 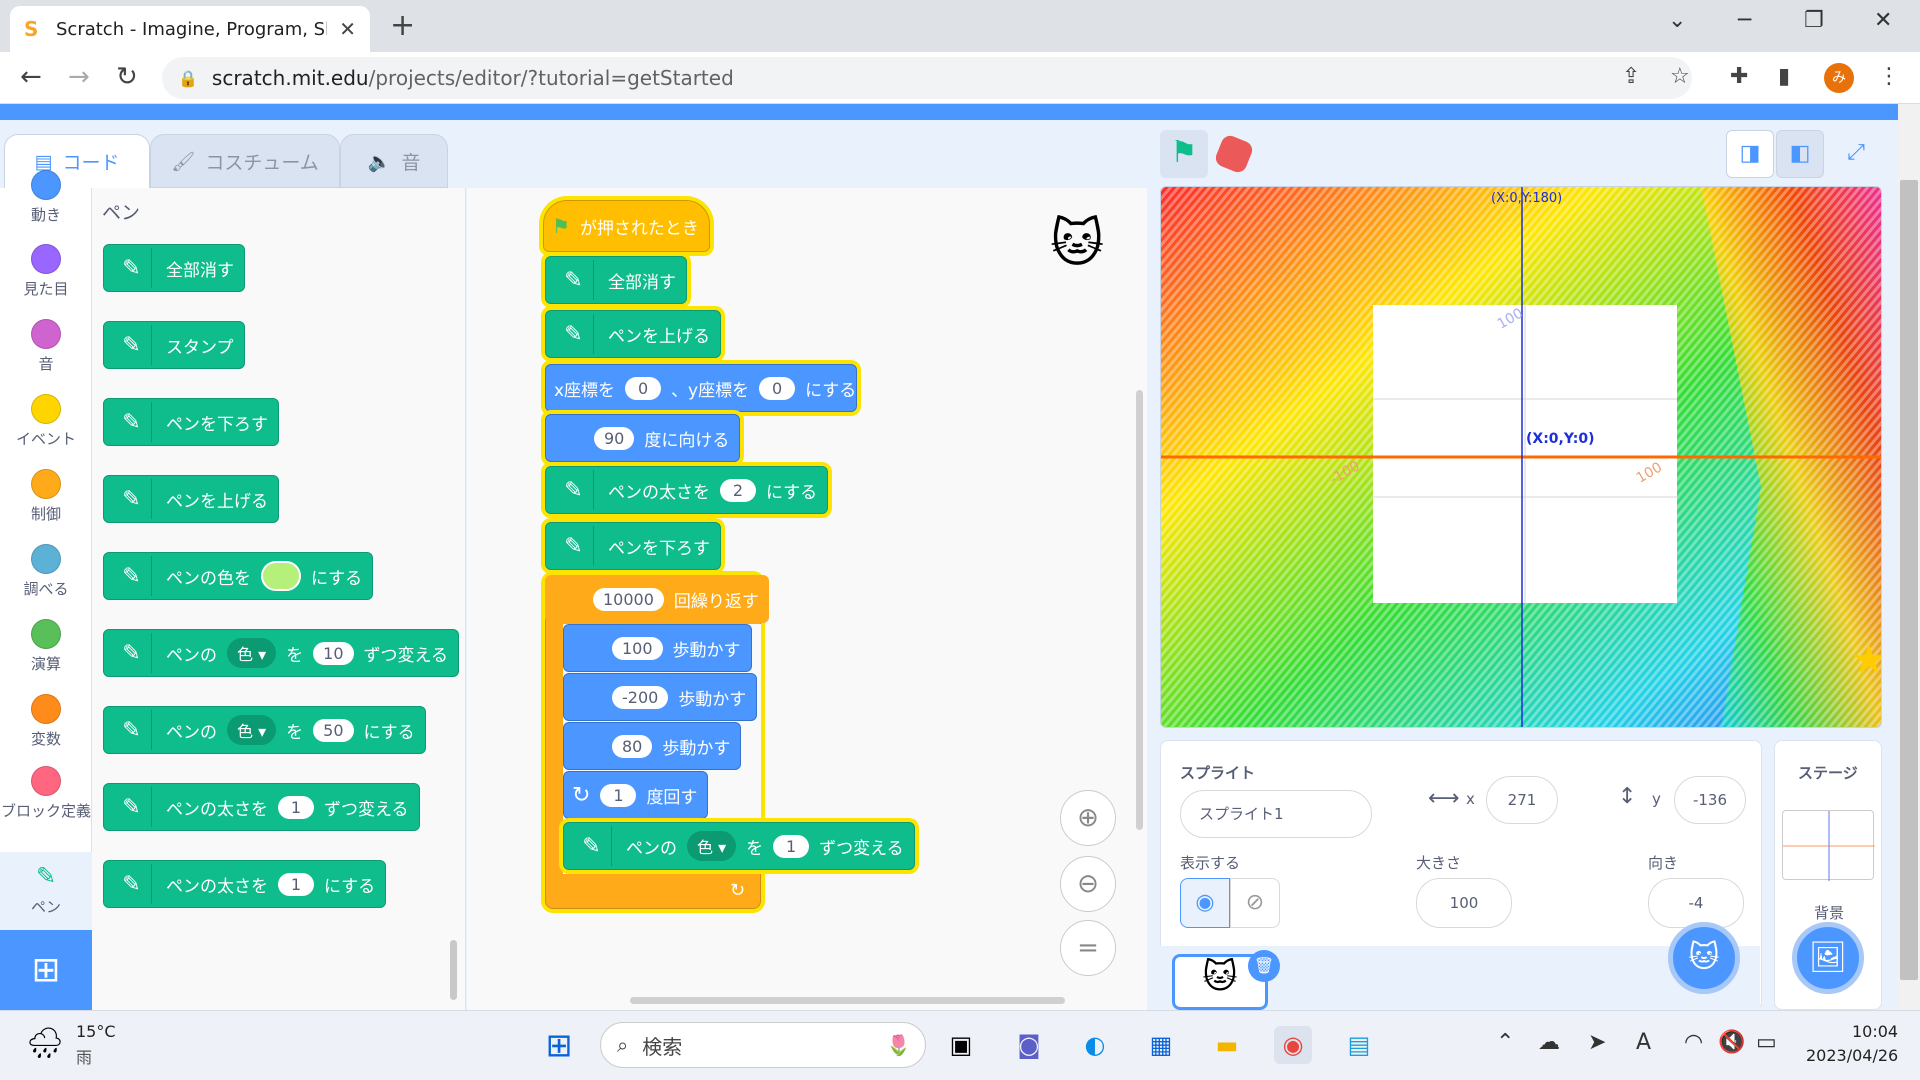 What do you see at coordinates (1909, 580) in the screenshot?
I see `page-scrollbar-thumb` at bounding box center [1909, 580].